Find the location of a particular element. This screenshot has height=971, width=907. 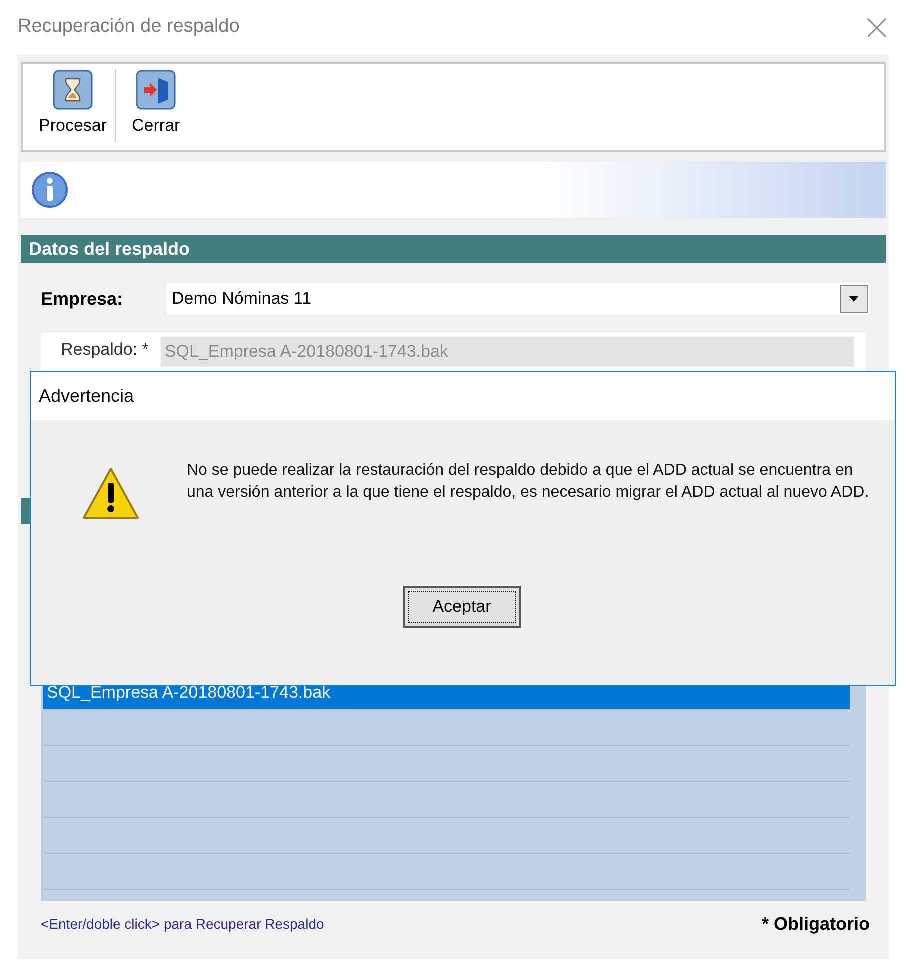

toolbar-button: Procesar is located at coordinates (73, 104).